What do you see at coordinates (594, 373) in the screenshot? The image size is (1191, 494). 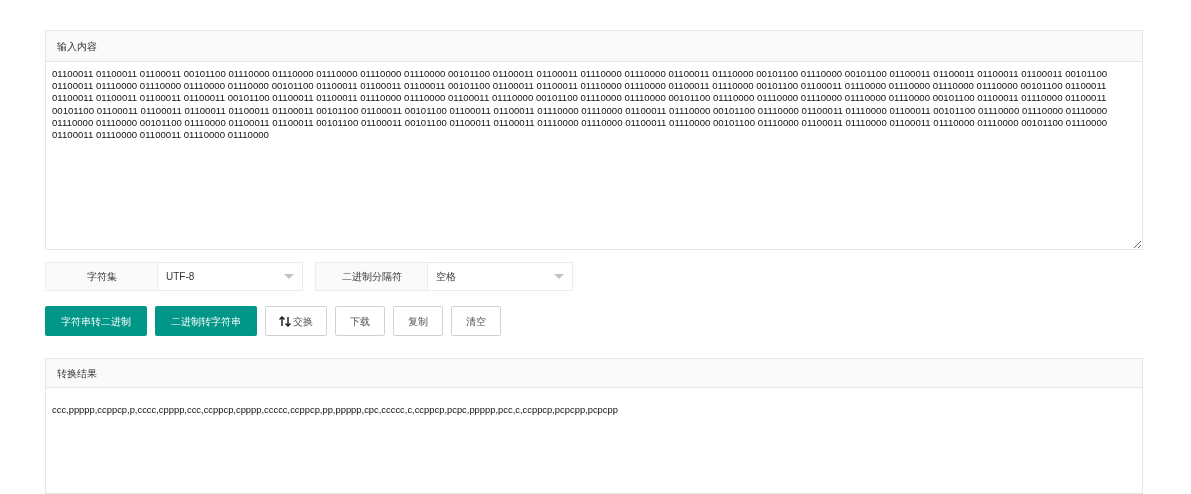 I see `panel-title: 转换结果` at bounding box center [594, 373].